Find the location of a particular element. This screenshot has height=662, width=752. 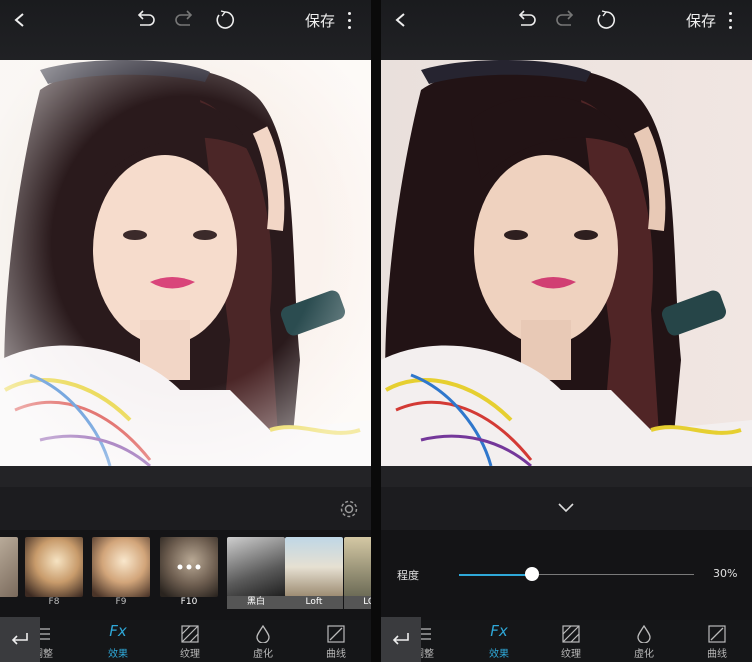

more-dots-icon is located at coordinates (189, 567).